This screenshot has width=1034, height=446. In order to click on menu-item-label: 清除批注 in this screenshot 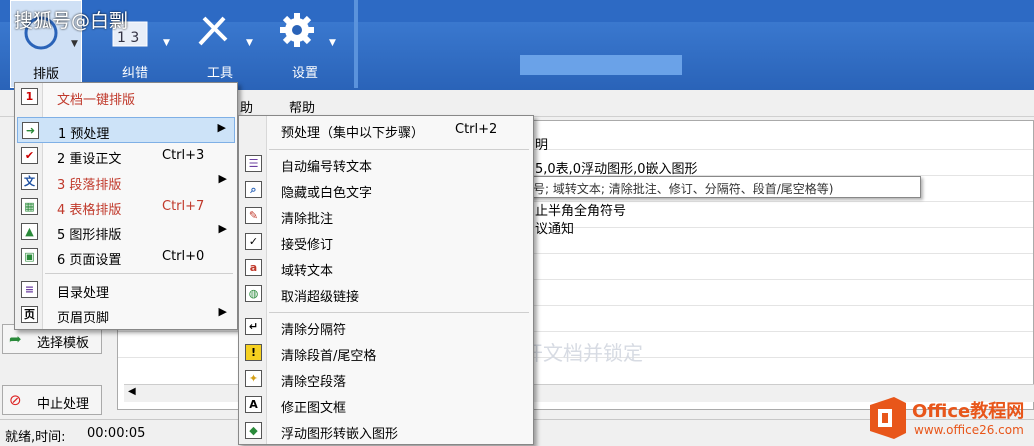, I will do `click(307, 219)`.